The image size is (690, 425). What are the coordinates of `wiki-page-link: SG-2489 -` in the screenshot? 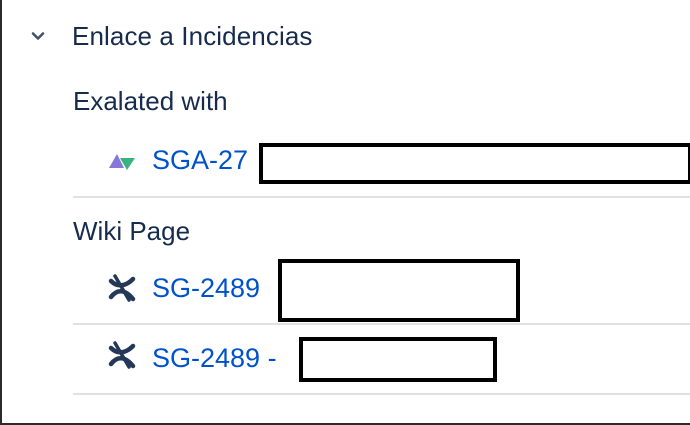 It's located at (214, 358).